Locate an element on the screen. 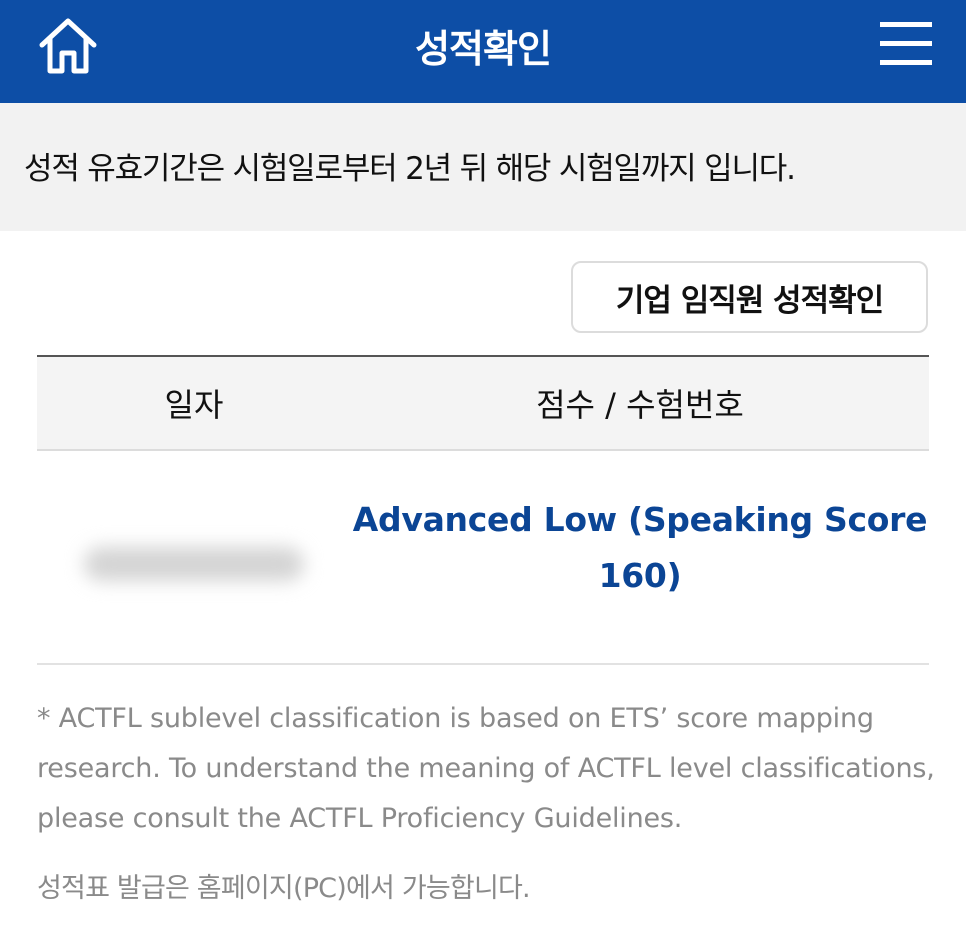  validity-notice: 성적 유효기간은 시험일로부터 2년 뒤 해당 시험일까지 입니다. is located at coordinates (483, 167).